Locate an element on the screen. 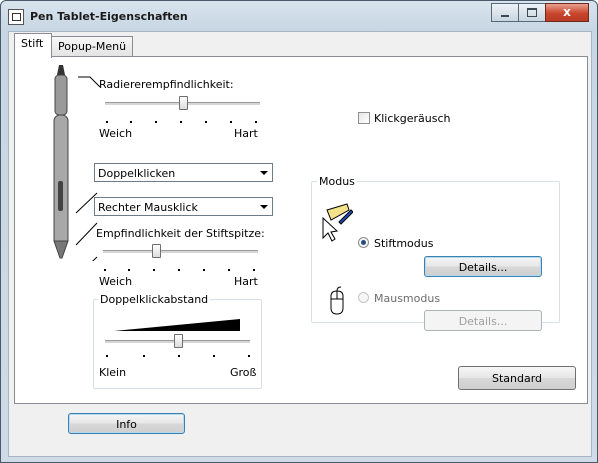  lower-button-function-value: Rechter Mausklick is located at coordinates (148, 207).